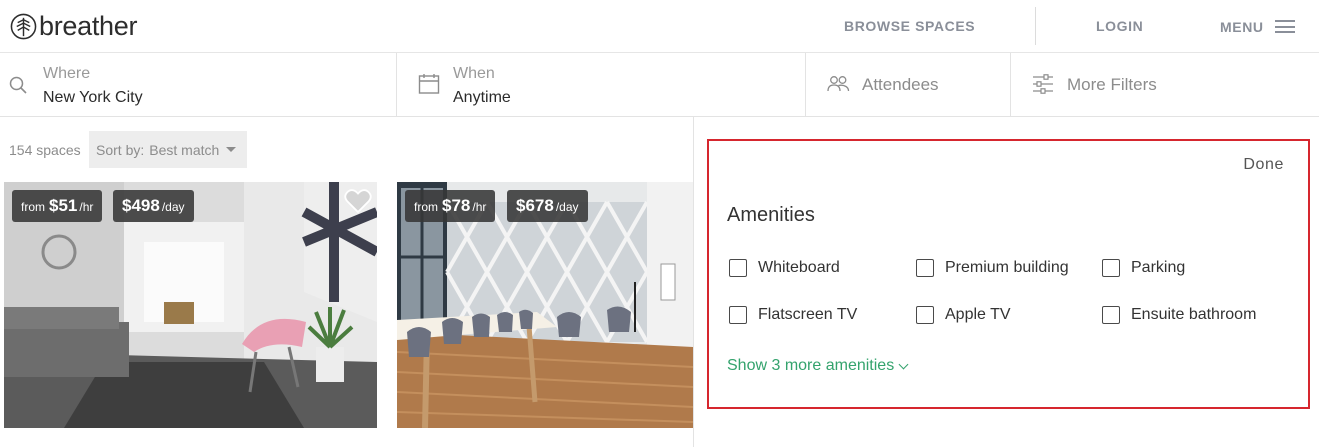 The height and width of the screenshot is (447, 1319). What do you see at coordinates (184, 149) in the screenshot?
I see `sort-value: Best match` at bounding box center [184, 149].